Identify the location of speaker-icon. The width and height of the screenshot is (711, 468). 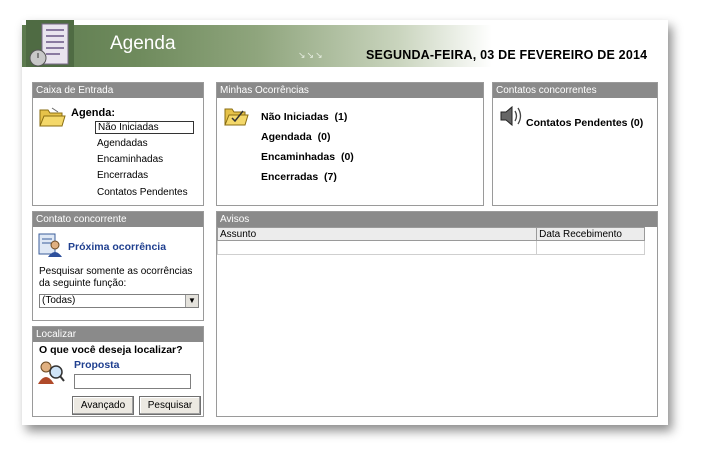
(511, 116).